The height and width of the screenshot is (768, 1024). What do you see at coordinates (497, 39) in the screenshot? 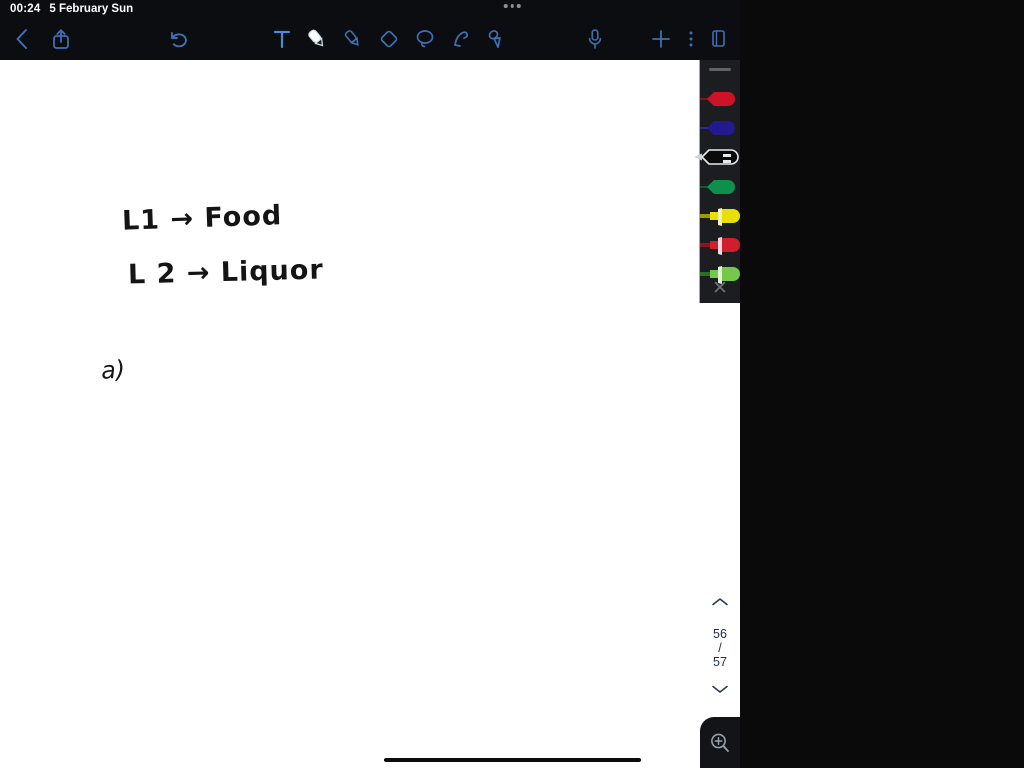
I see `pointer-tool-icon` at bounding box center [497, 39].